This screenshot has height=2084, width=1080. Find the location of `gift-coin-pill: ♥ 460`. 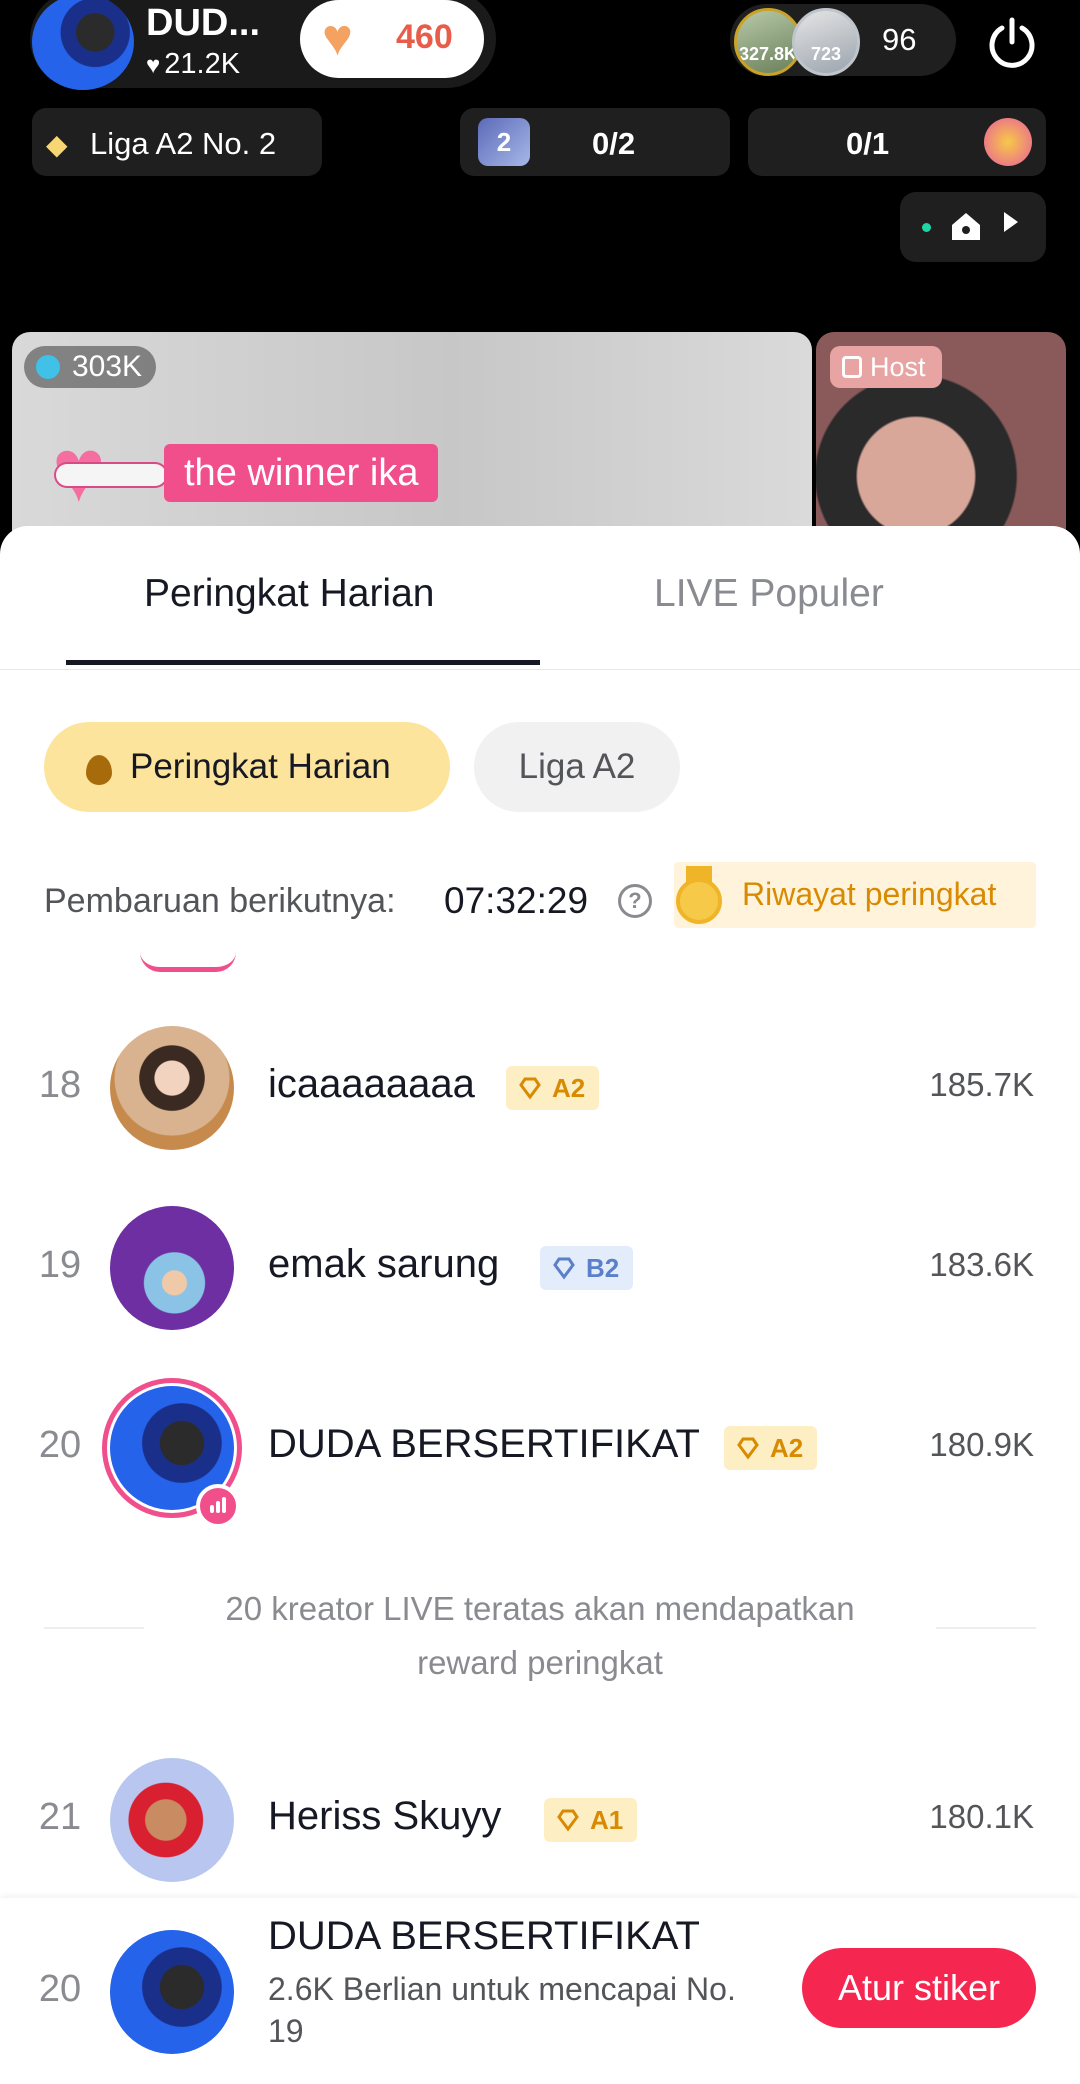

gift-coin-pill: ♥ 460 is located at coordinates (392, 39).